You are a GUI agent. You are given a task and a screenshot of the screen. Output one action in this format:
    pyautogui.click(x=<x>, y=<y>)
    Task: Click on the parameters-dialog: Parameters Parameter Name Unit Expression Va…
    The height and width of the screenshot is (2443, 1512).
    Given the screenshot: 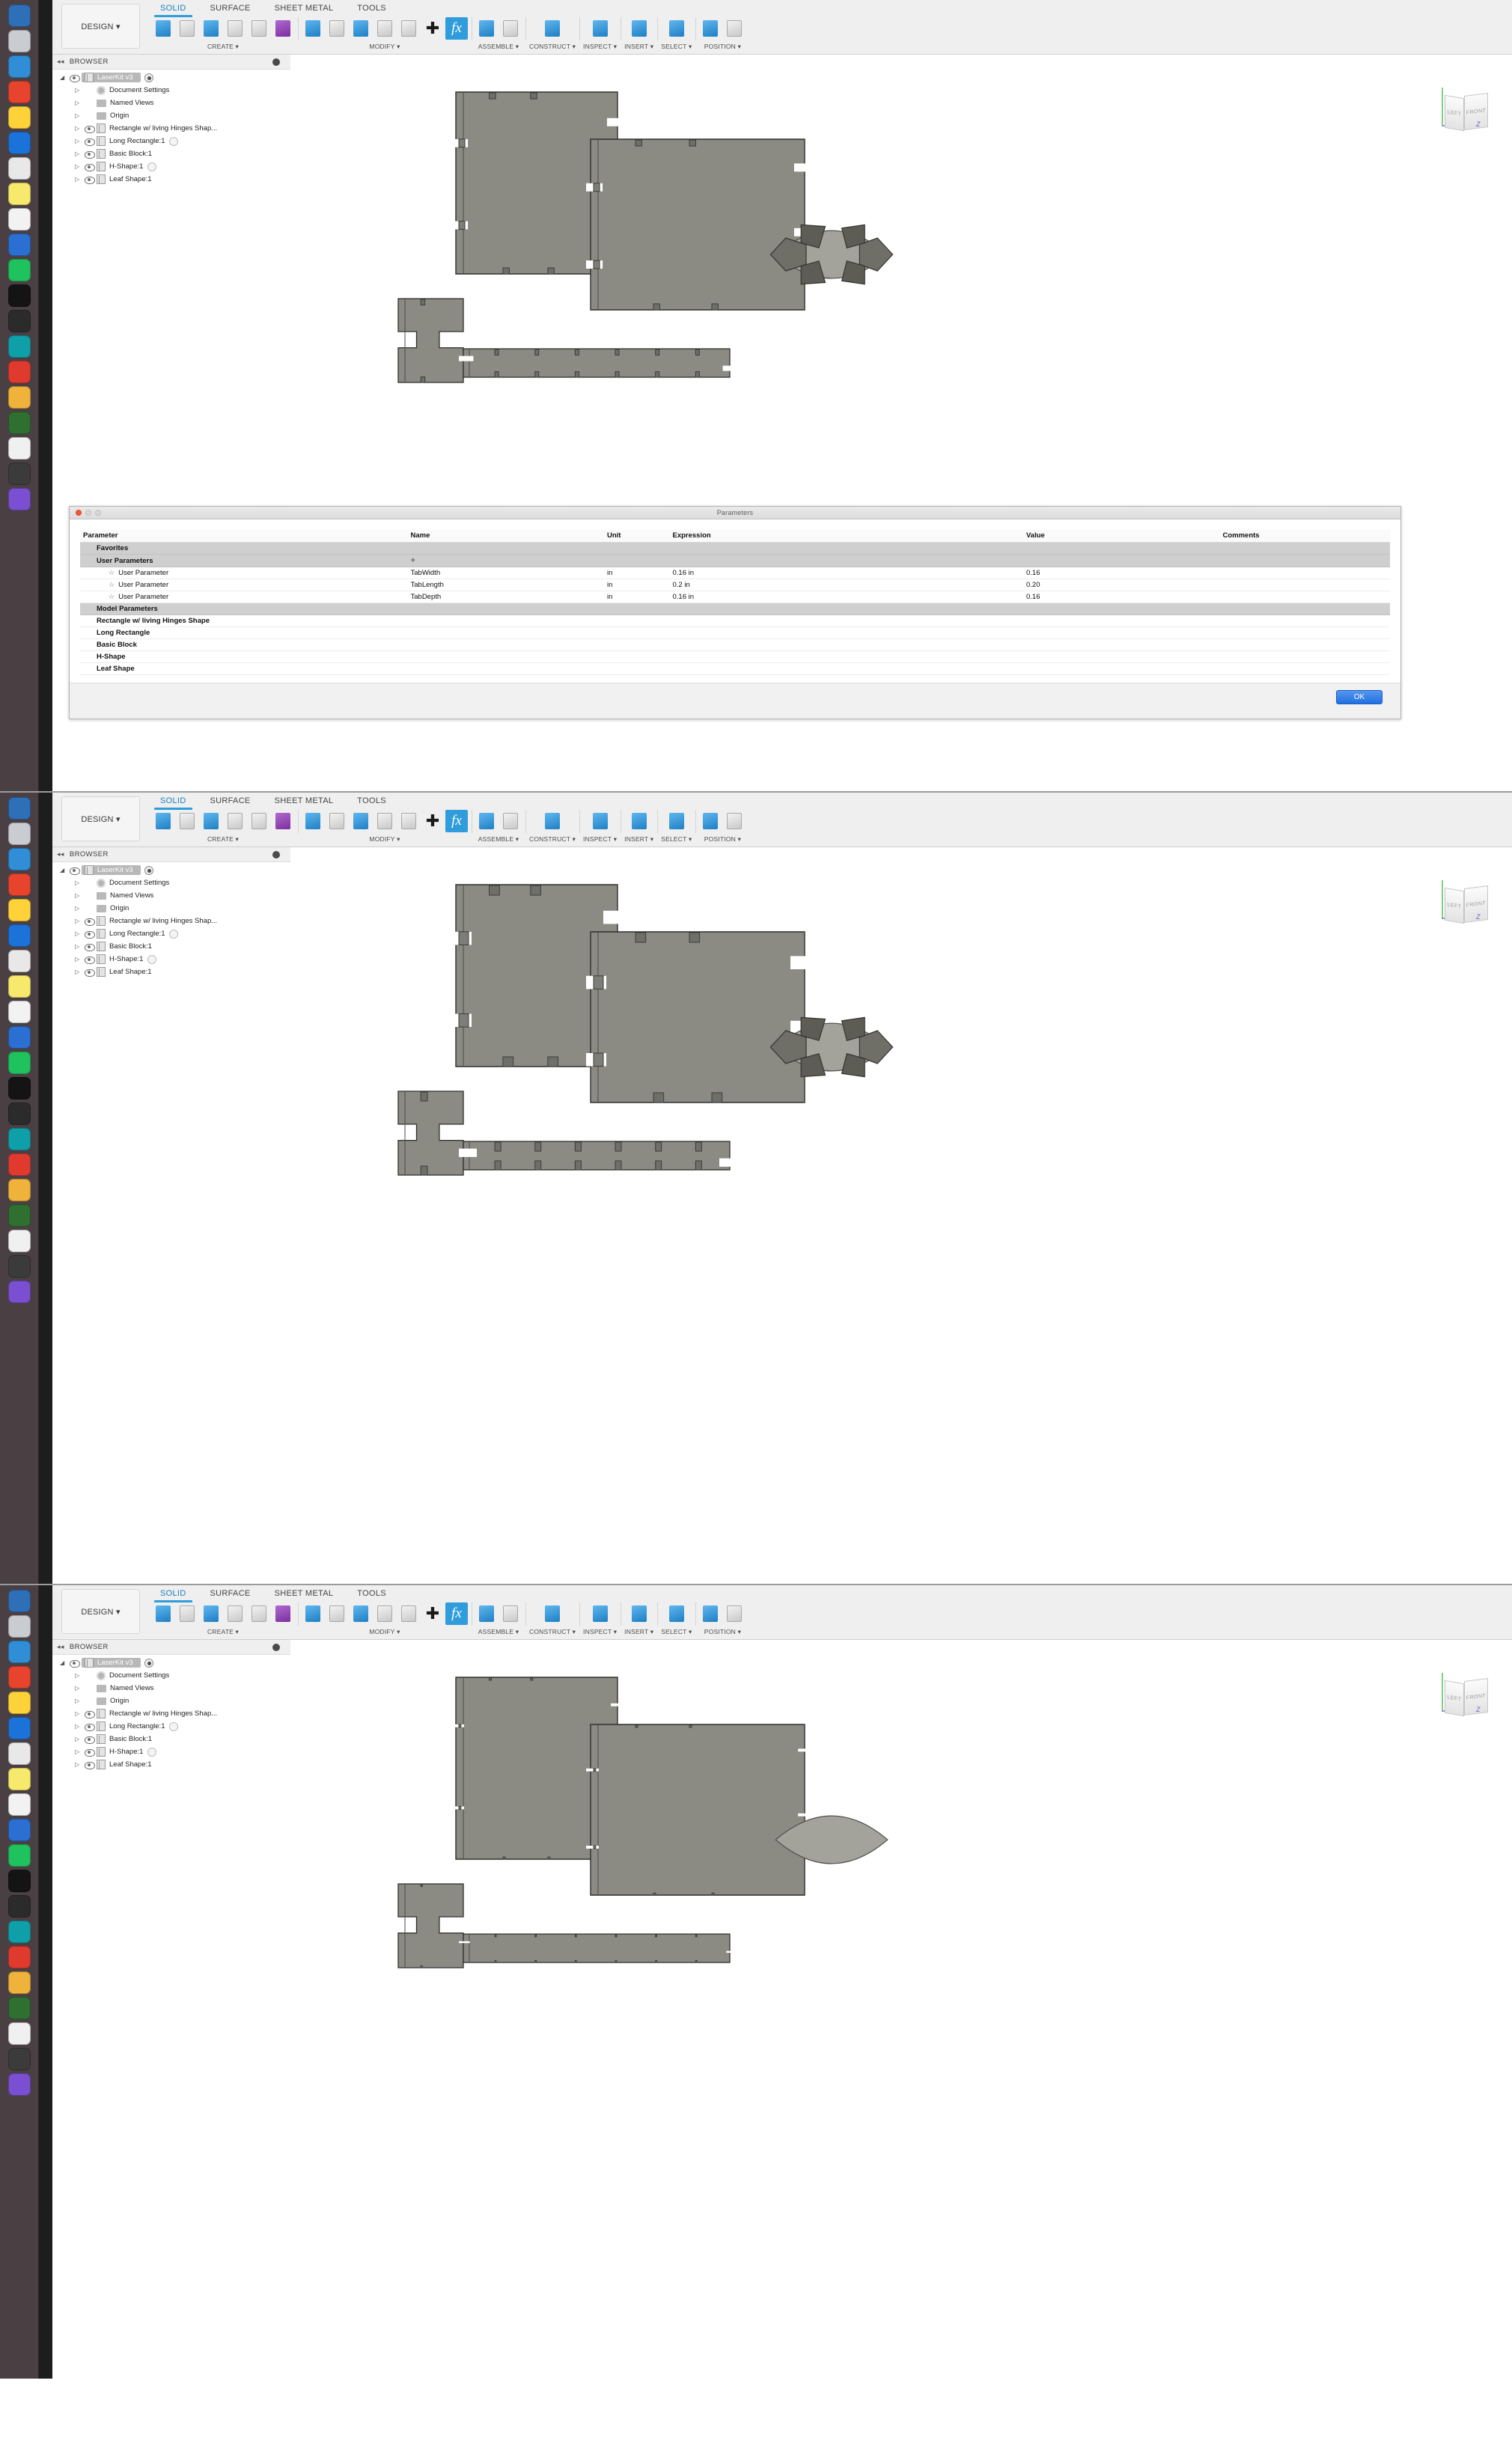 What is the action you would take?
    pyautogui.click(x=735, y=612)
    